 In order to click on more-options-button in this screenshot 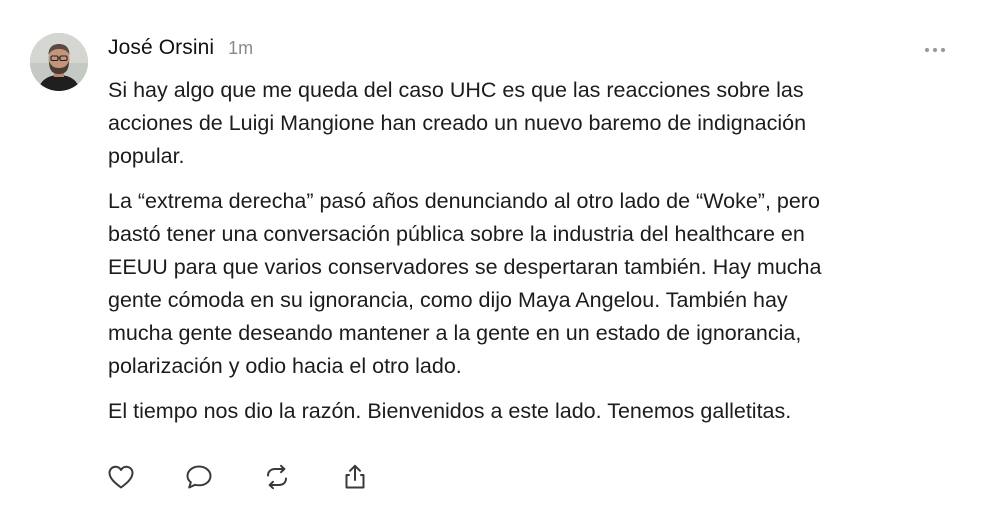, I will do `click(935, 50)`.